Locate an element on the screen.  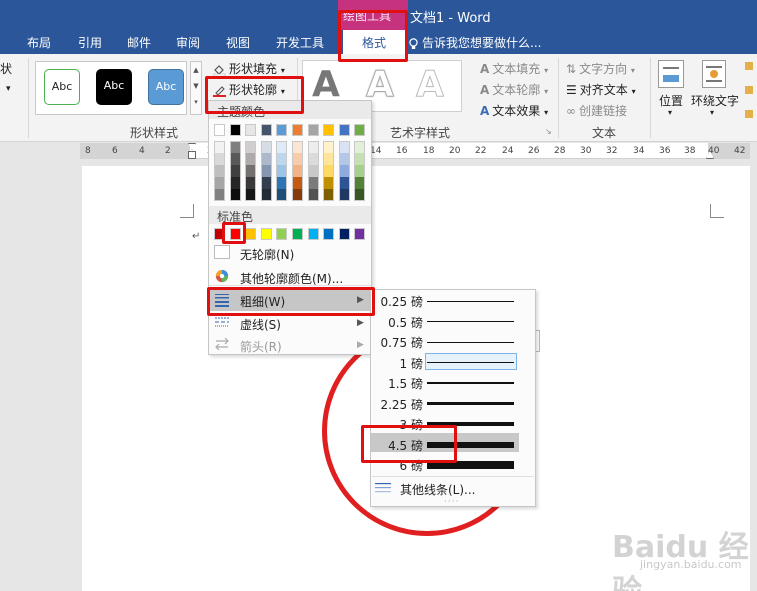
tab-references: 引用 is located at coordinates (90, 42).